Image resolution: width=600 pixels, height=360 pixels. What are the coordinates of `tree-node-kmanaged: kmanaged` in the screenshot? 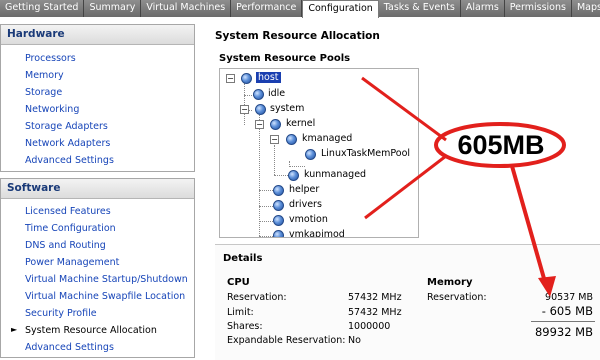 It's located at (327, 138).